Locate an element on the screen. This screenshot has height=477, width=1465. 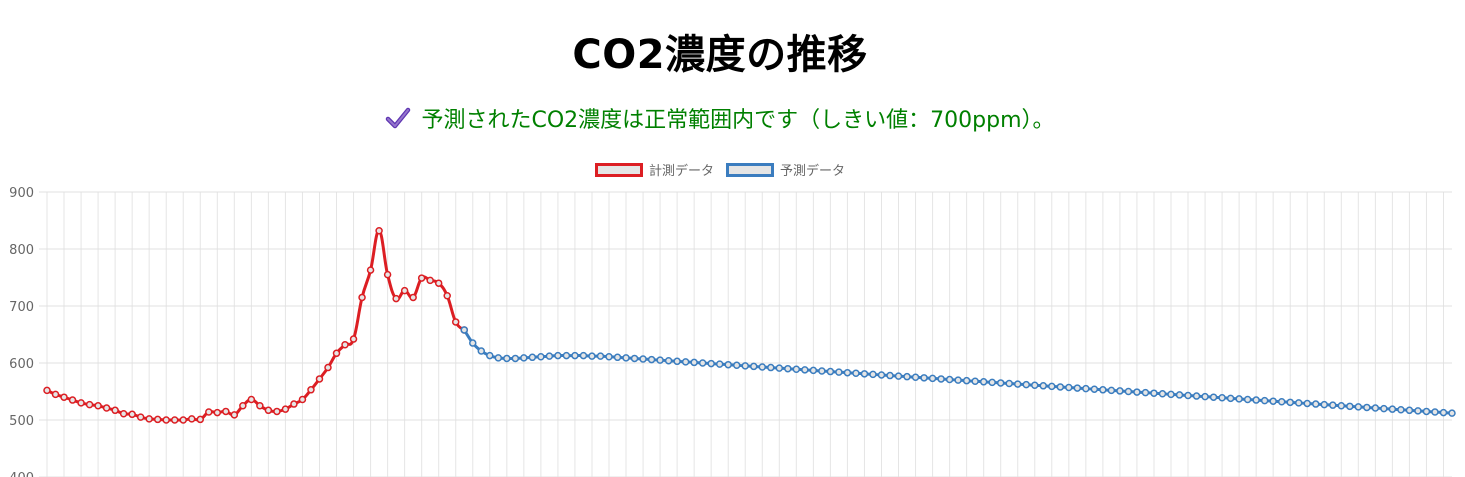
legend-item-predicted: 予測データ is located at coordinates (785, 169).